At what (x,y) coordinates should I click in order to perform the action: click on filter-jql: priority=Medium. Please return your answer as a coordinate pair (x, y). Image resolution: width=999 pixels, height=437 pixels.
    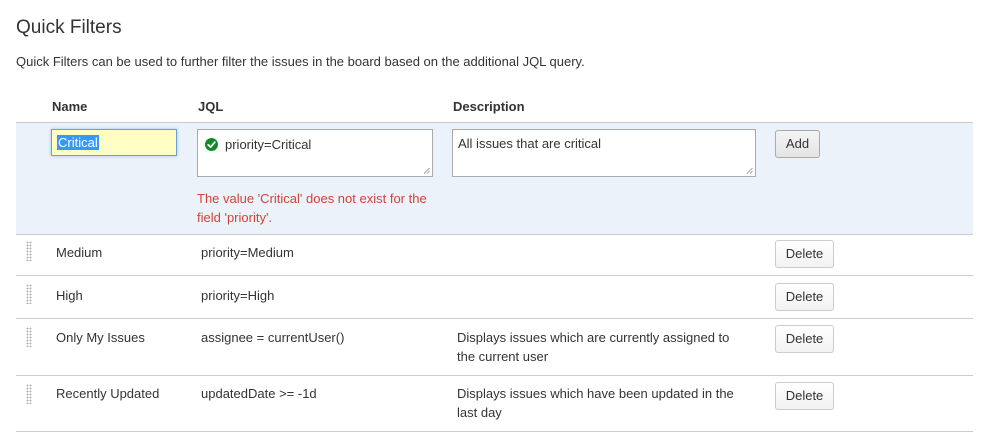
    Looking at the image, I should click on (247, 252).